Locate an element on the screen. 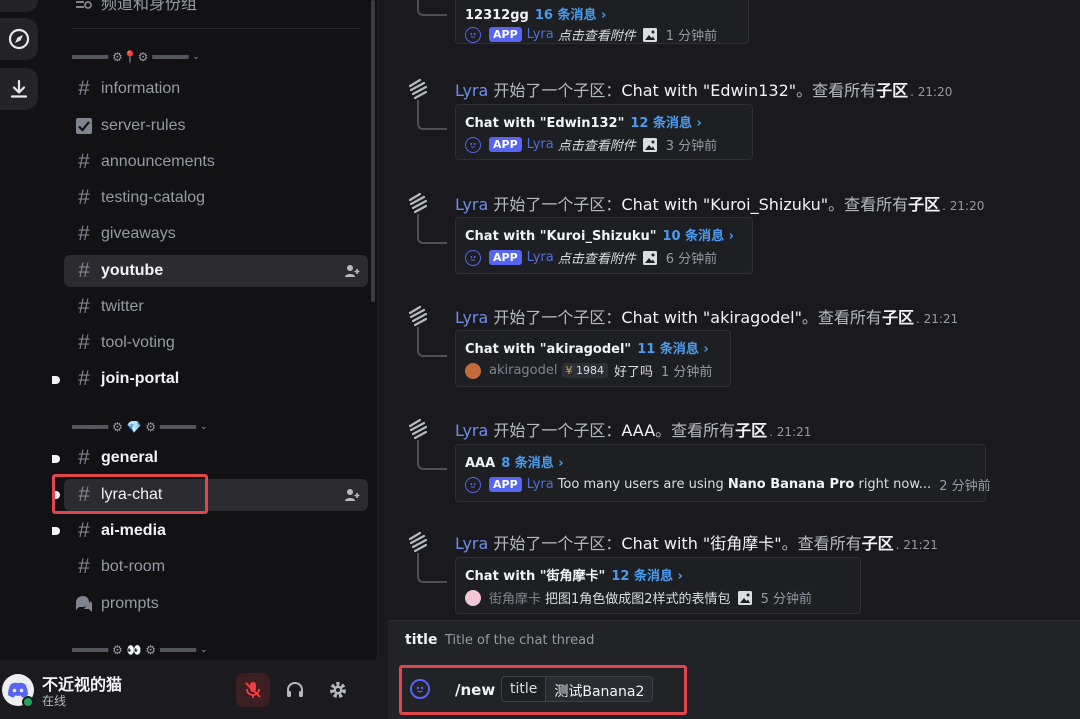 The width and height of the screenshot is (1080, 719). discover-button is located at coordinates (19, 39).